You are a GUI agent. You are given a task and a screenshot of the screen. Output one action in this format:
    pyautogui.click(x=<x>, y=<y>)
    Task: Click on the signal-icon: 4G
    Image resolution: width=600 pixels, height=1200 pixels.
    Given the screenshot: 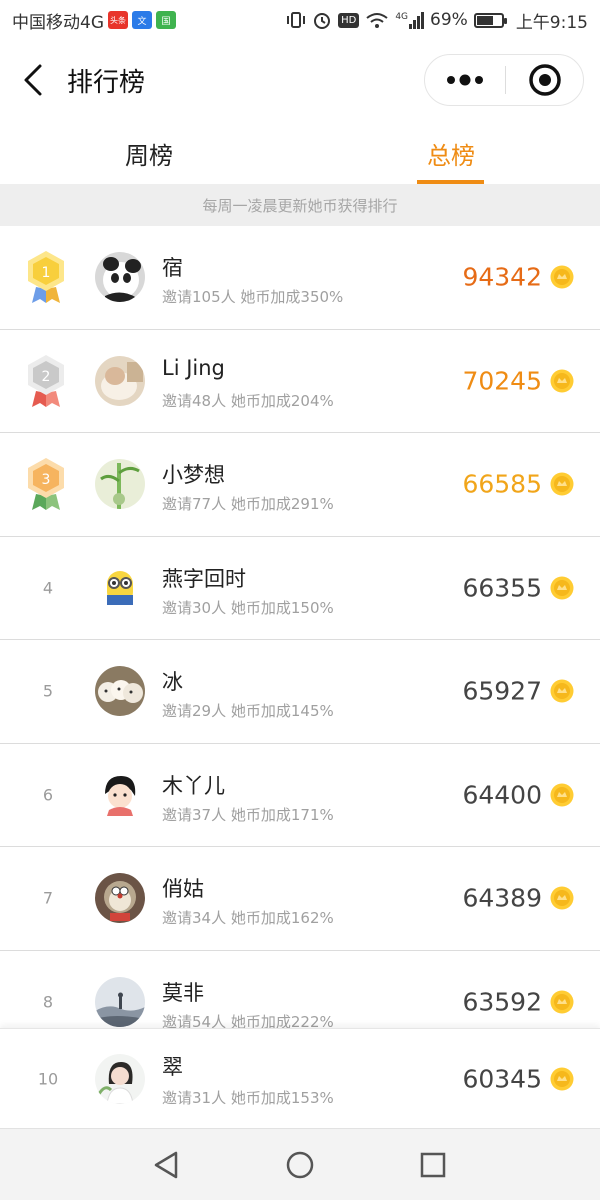 What is the action you would take?
    pyautogui.click(x=410, y=20)
    